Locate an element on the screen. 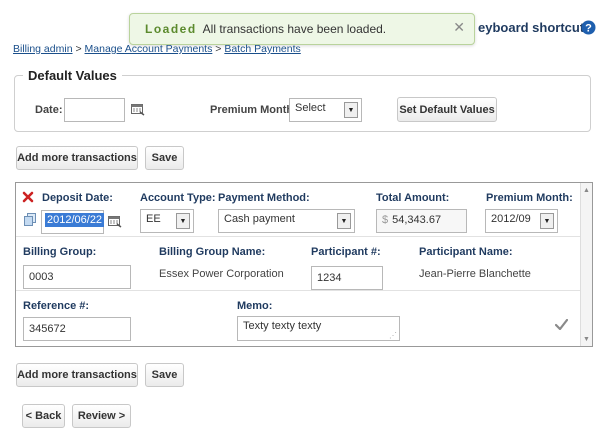  toast-title: Loaded is located at coordinates (171, 29).